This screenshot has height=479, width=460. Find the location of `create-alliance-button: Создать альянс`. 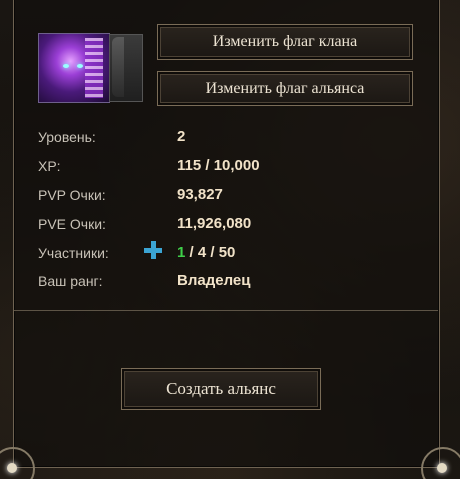

create-alliance-button: Создать альянс is located at coordinates (221, 389).